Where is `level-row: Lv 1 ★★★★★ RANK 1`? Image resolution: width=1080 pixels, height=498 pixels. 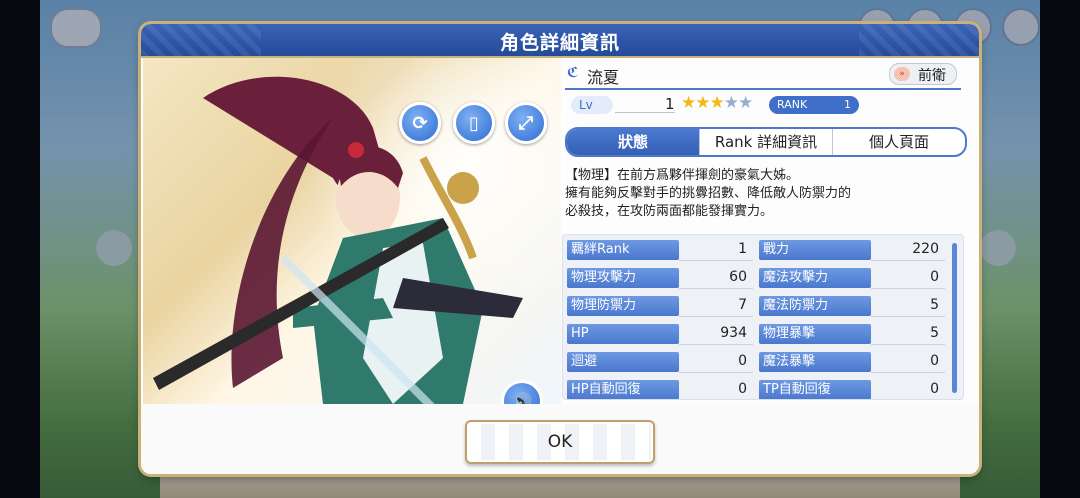 level-row: Lv 1 ★★★★★ RANK 1 is located at coordinates (763, 104).